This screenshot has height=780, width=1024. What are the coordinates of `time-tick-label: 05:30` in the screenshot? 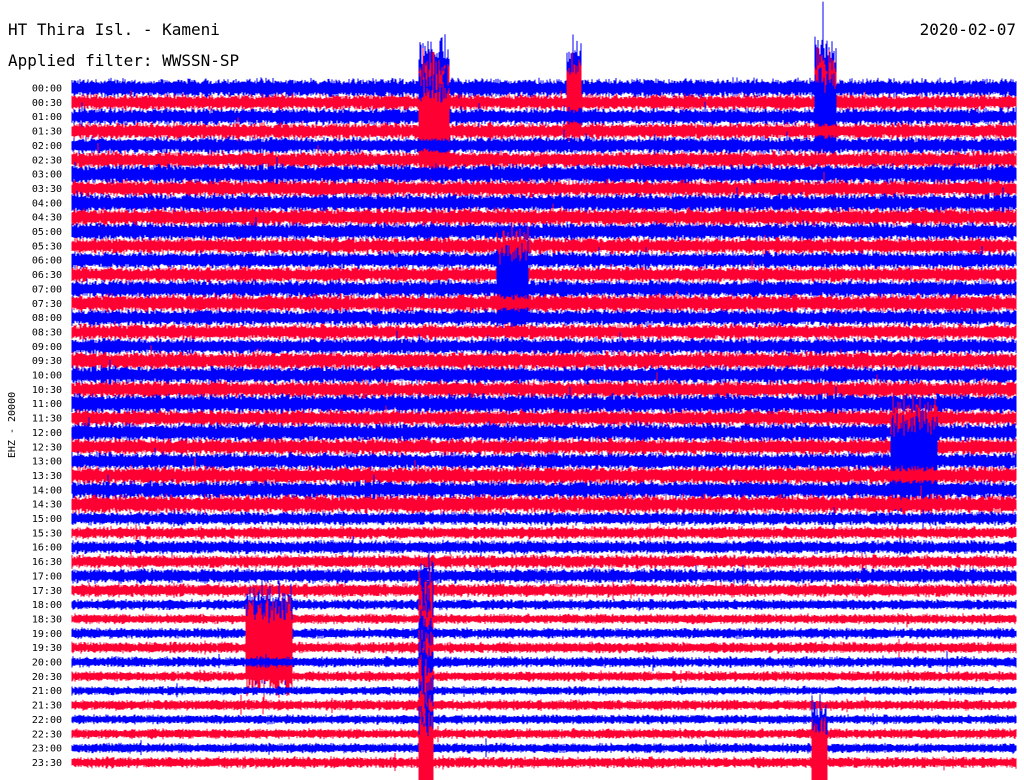 It's located at (47, 246).